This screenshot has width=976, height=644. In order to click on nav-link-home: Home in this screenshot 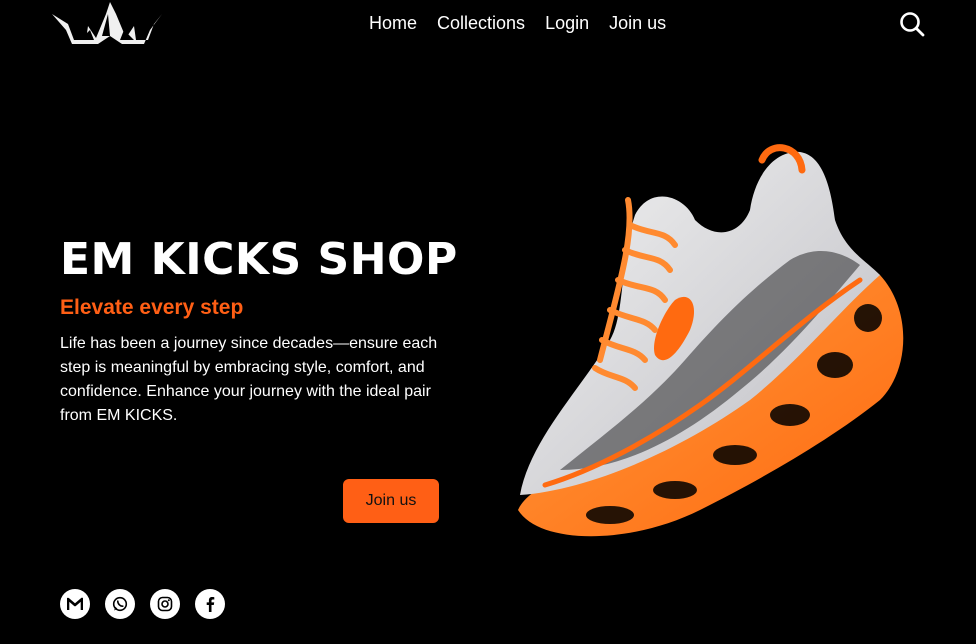, I will do `click(393, 23)`.